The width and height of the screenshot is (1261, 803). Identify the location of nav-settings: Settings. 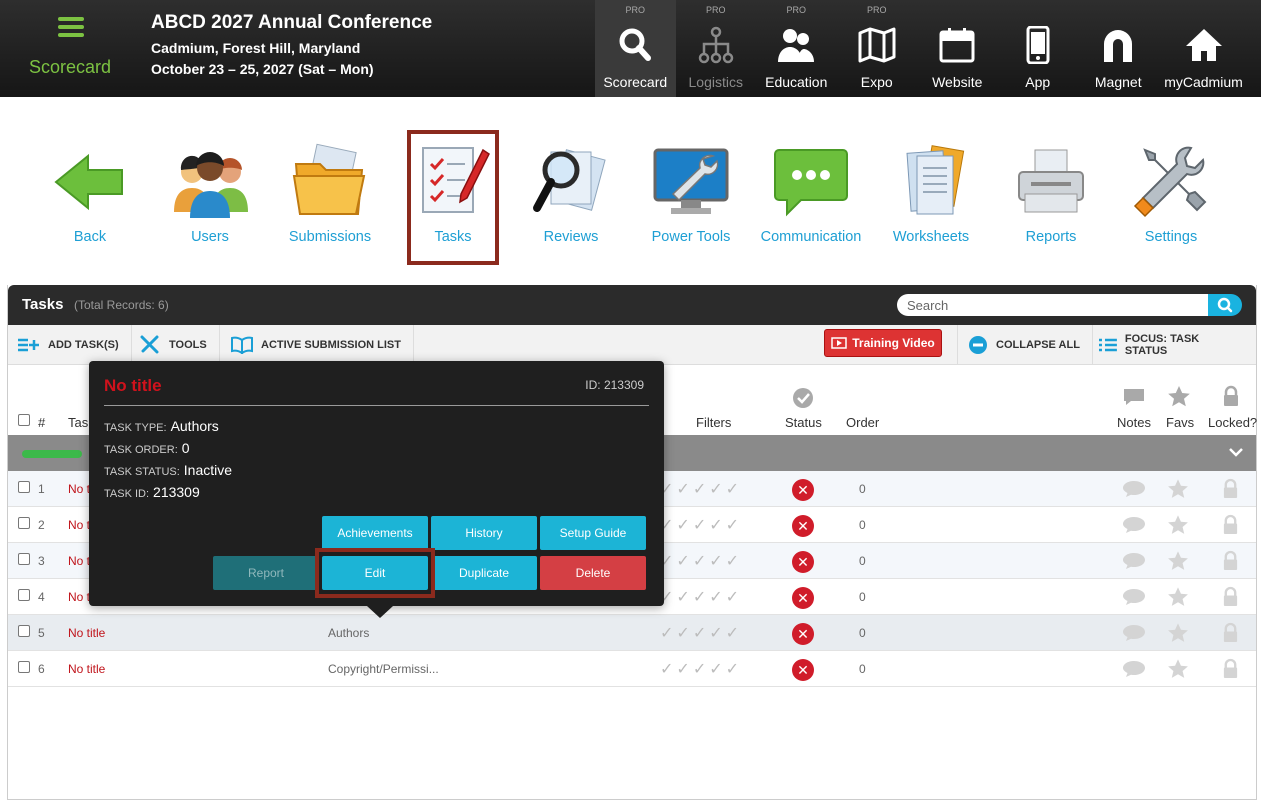
(1171, 197).